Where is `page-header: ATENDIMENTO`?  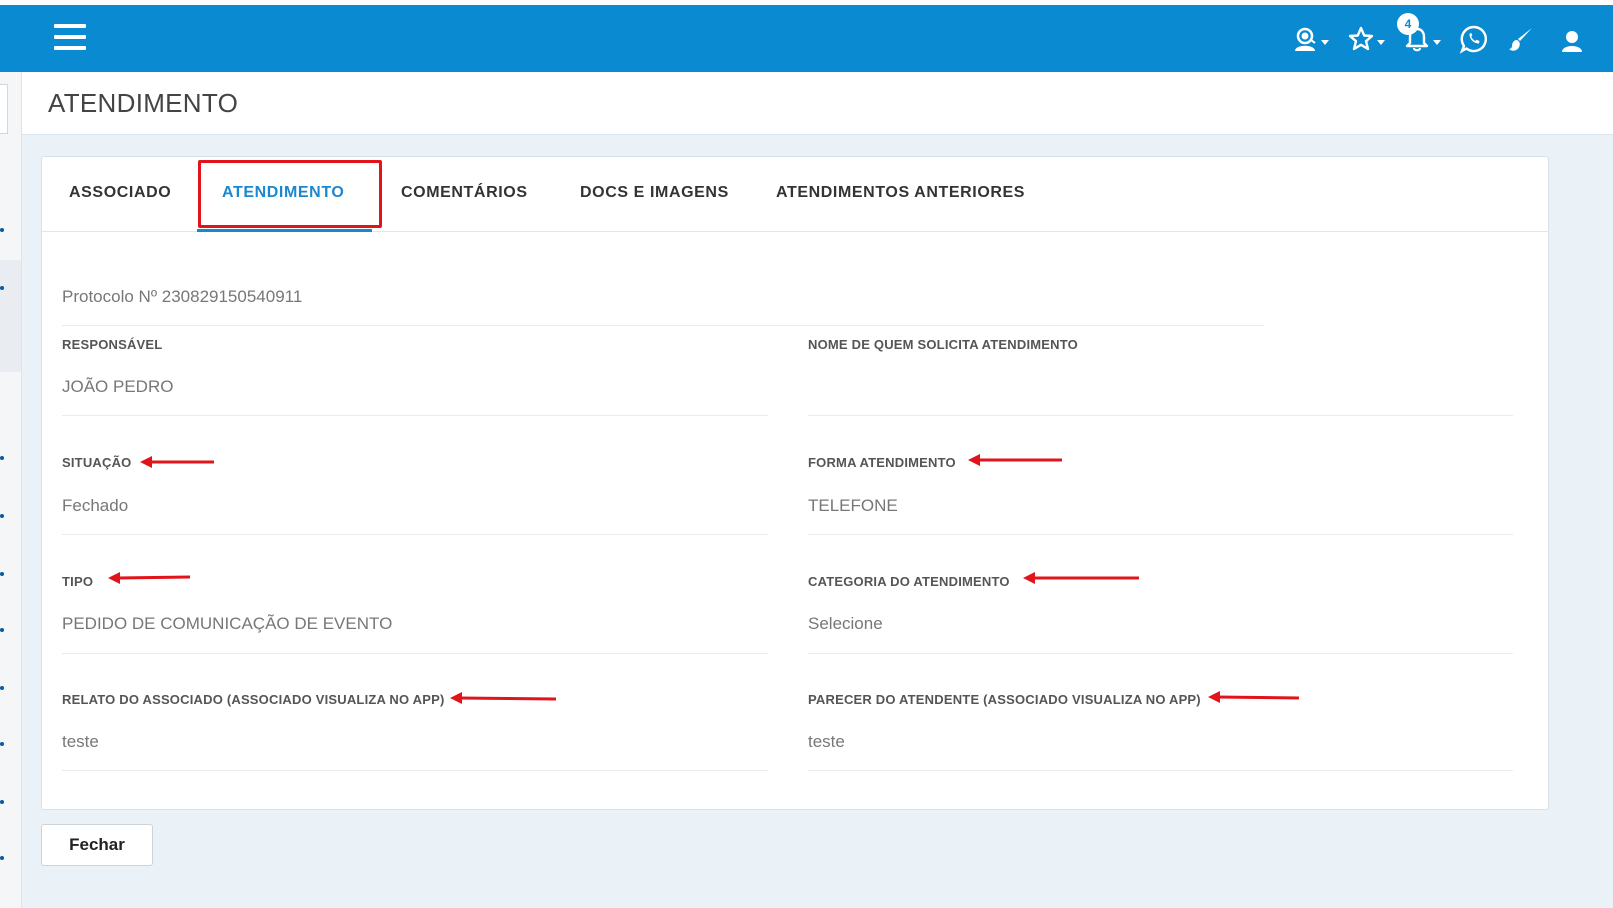 page-header: ATENDIMENTO is located at coordinates (817, 103).